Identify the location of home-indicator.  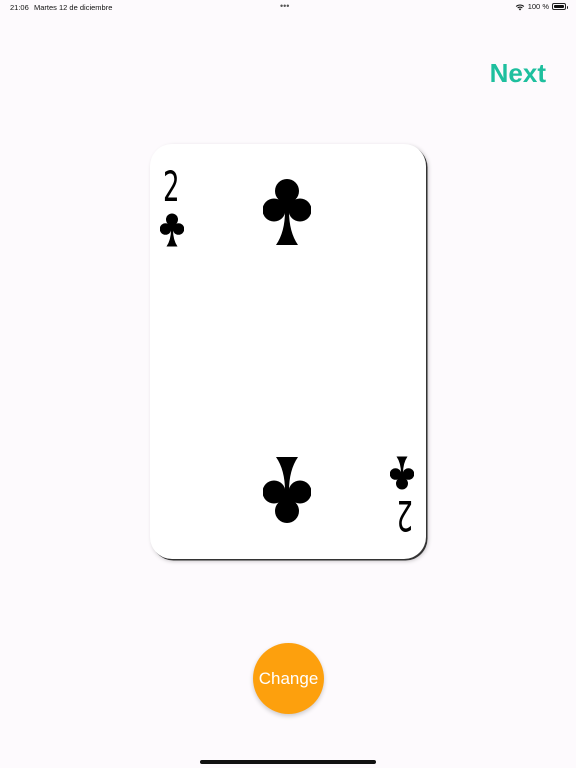
(288, 762).